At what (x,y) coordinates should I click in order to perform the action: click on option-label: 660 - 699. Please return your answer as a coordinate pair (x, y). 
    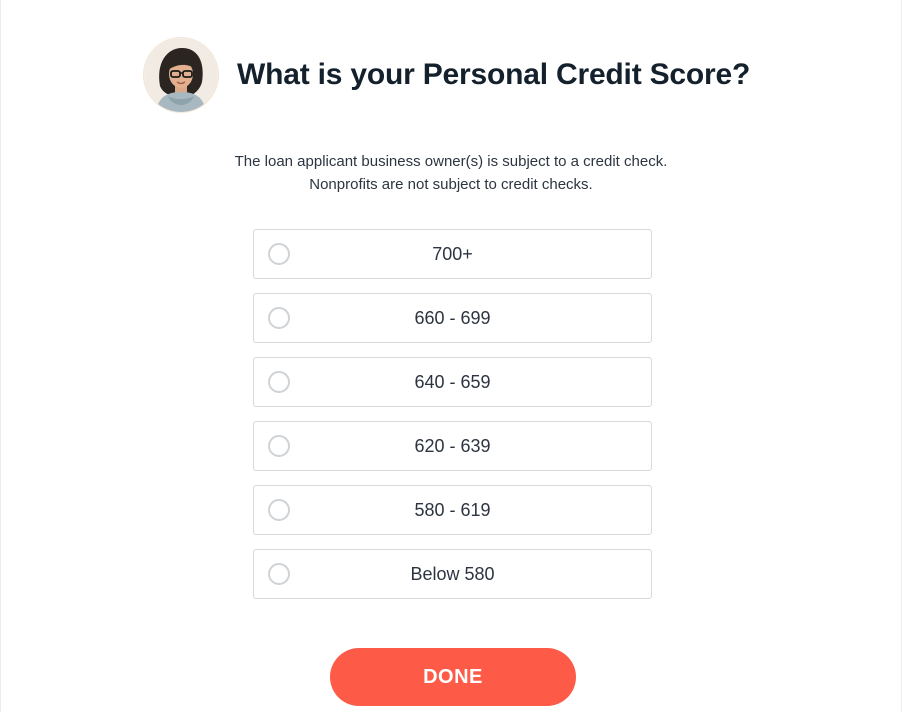
    Looking at the image, I should click on (452, 318).